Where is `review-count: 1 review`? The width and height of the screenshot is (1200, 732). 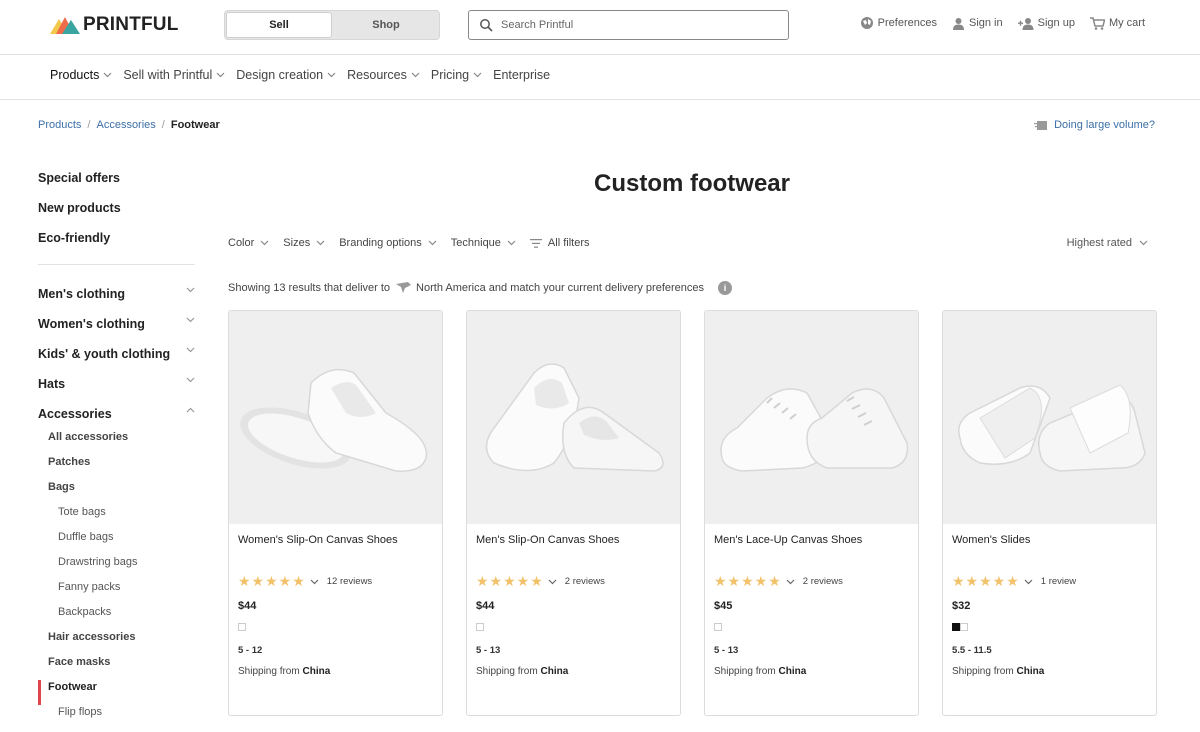
review-count: 1 review is located at coordinates (1058, 581).